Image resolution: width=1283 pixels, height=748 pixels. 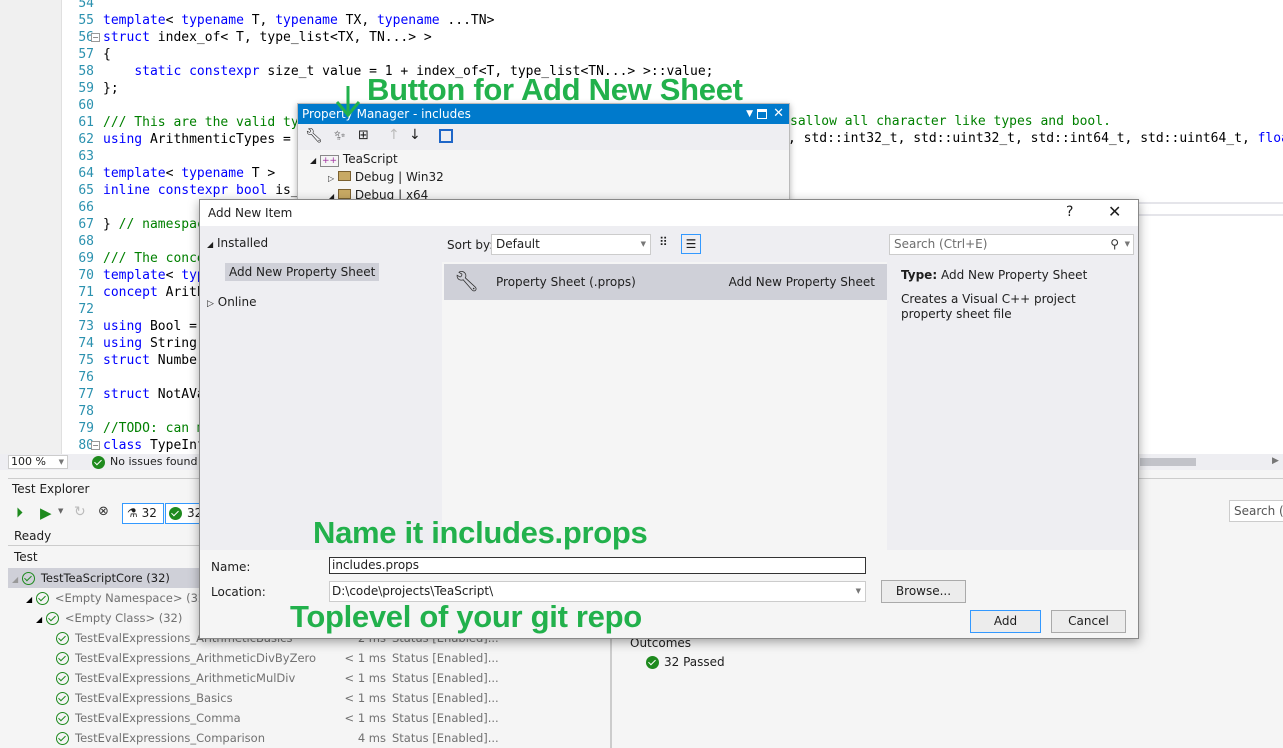 What do you see at coordinates (103, 511) in the screenshot?
I see `cancel-run-icon: ⊗` at bounding box center [103, 511].